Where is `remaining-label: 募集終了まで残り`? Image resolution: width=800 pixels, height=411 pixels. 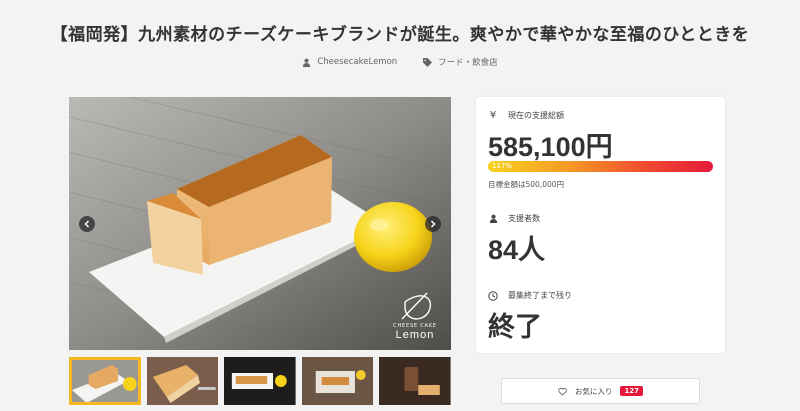 remaining-label: 募集終了まで残り is located at coordinates (540, 295).